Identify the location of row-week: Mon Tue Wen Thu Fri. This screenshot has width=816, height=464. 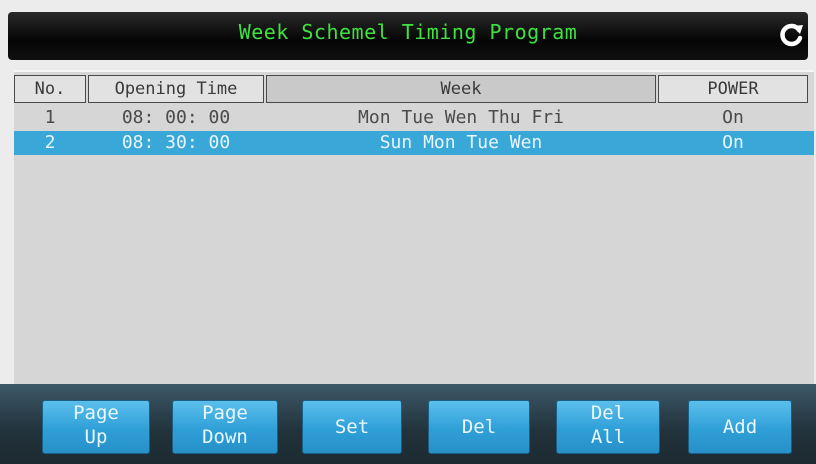
(461, 117).